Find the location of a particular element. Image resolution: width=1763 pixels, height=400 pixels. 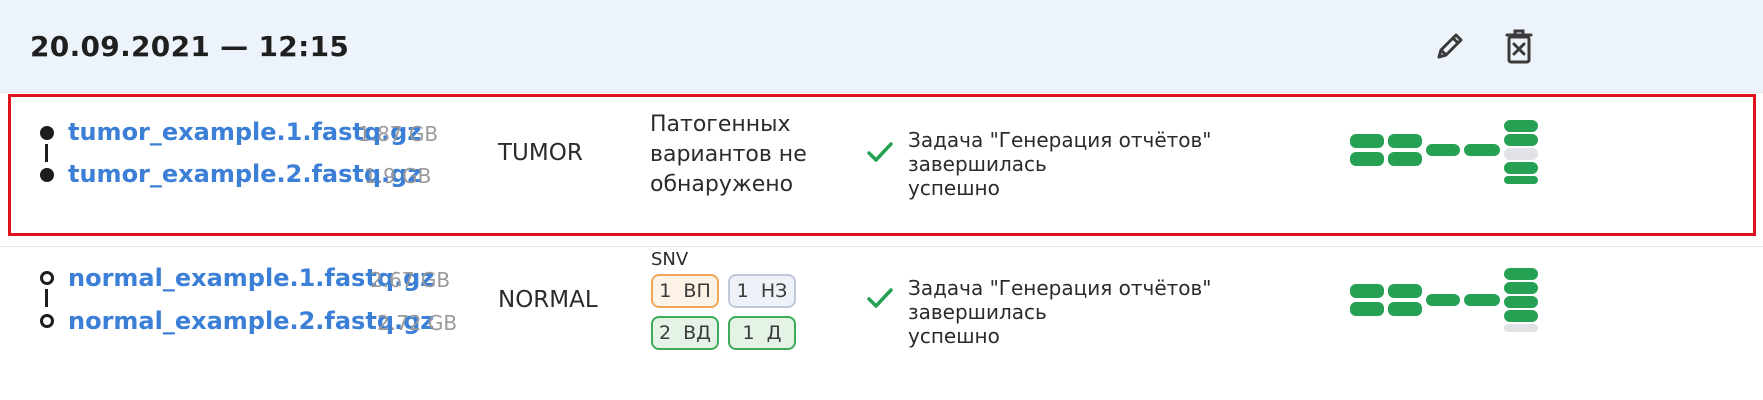

pencil-icon is located at coordinates (1450, 46).